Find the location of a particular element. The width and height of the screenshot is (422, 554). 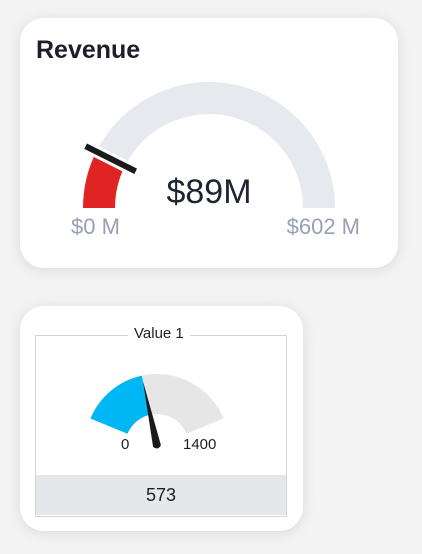

value-min-label: 0 is located at coordinates (125, 444).